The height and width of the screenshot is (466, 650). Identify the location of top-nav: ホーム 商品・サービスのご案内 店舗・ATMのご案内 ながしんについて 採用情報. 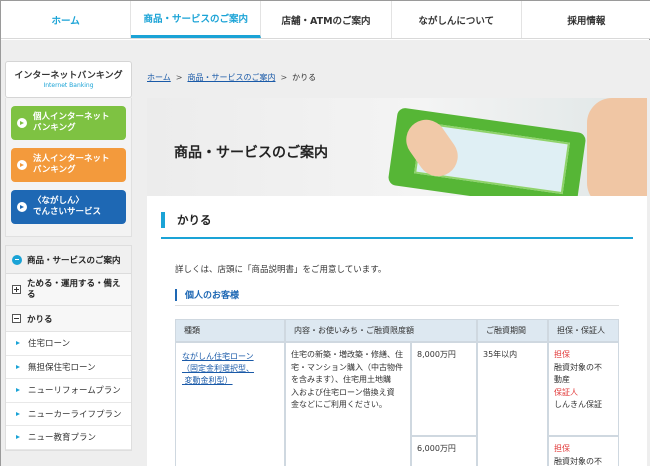
(325, 20).